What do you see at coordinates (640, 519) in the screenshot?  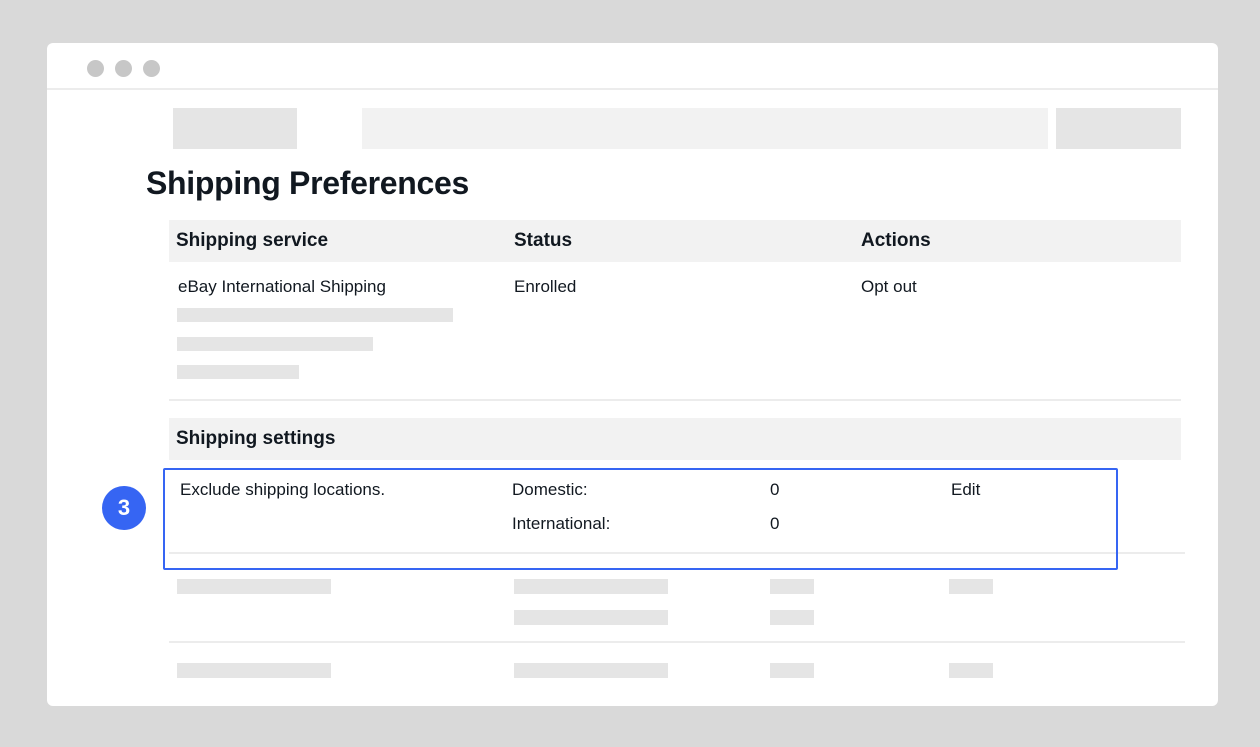 I see `highlight-box` at bounding box center [640, 519].